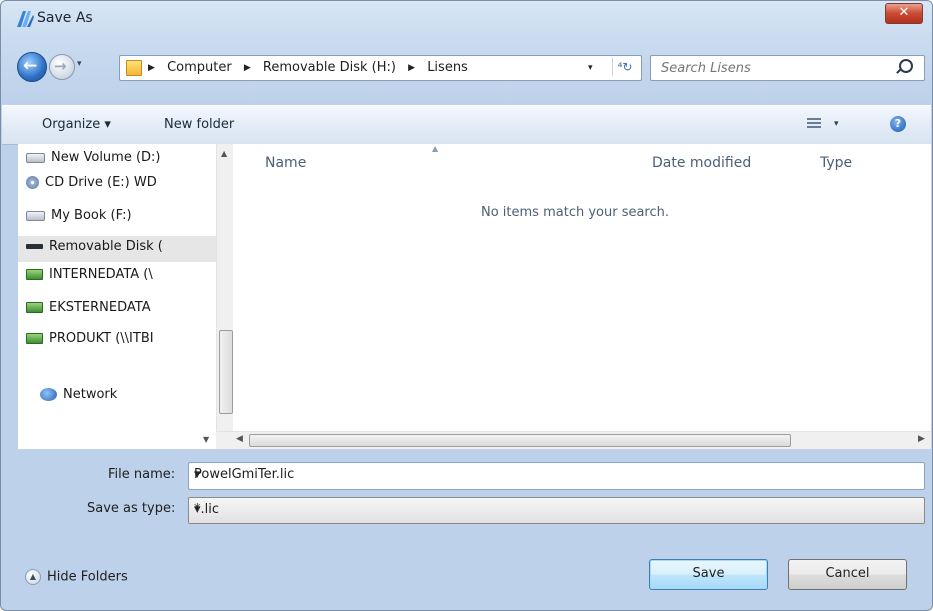 This screenshot has height=611, width=933. What do you see at coordinates (777, 68) in the screenshot?
I see `search-input` at bounding box center [777, 68].